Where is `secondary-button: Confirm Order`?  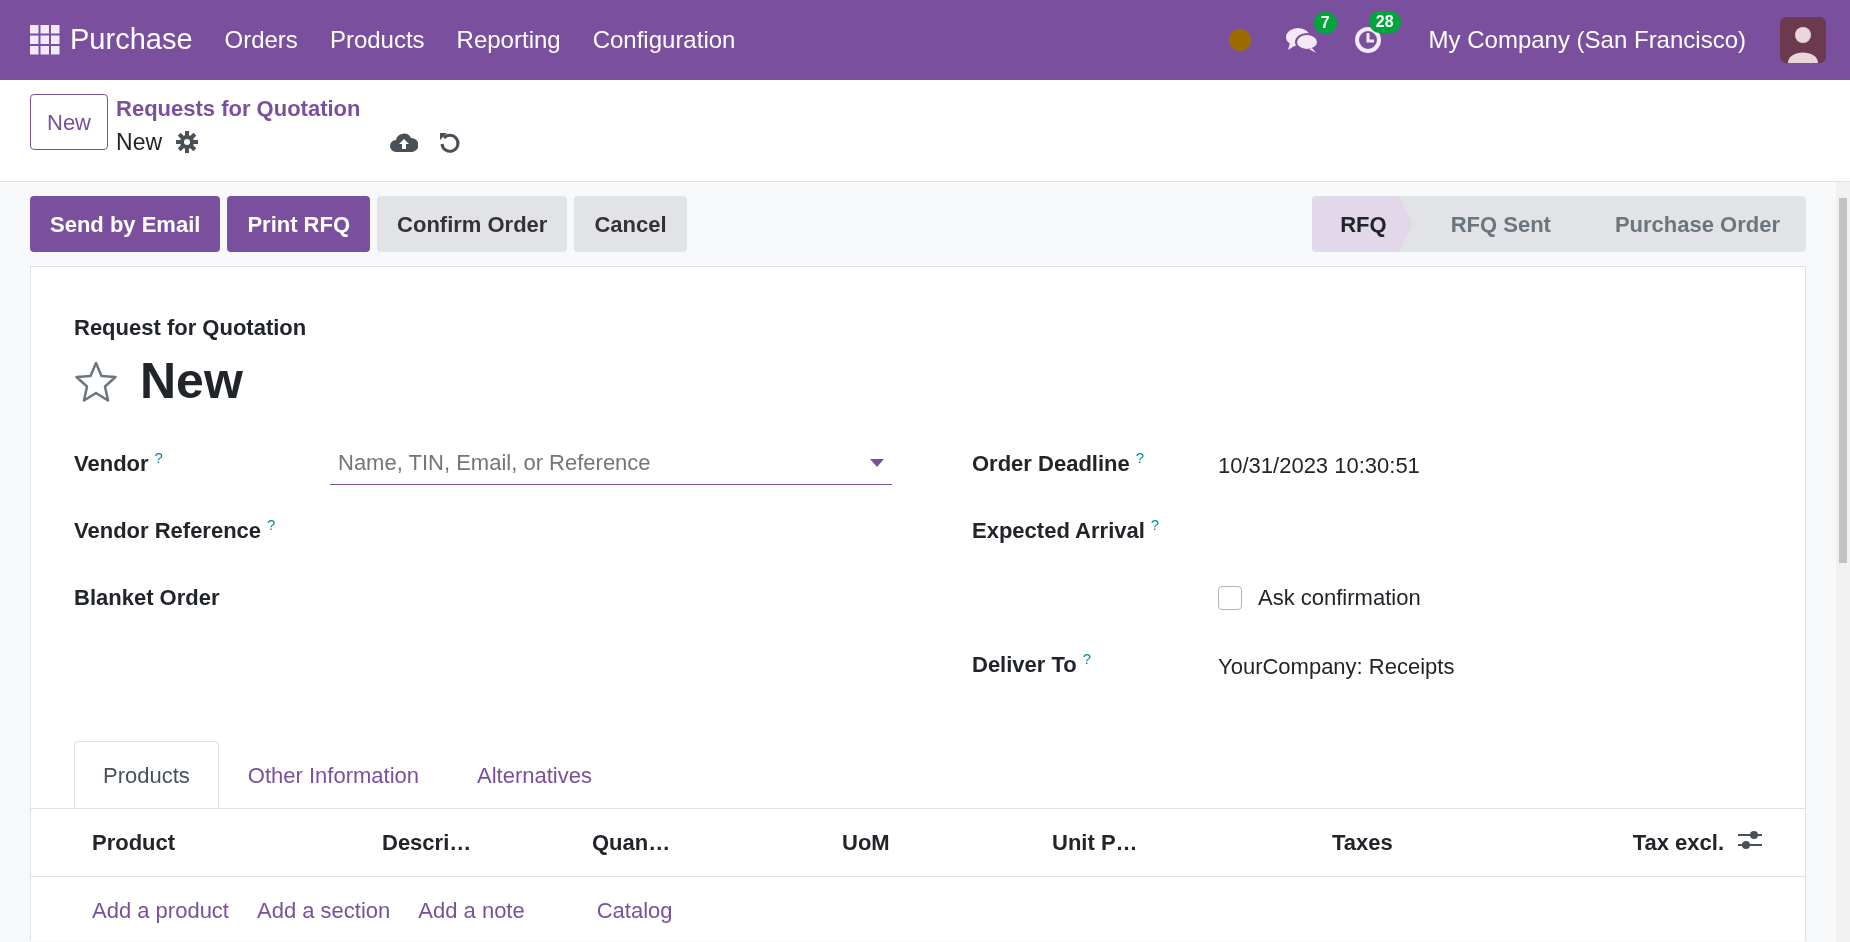
secondary-button: Confirm Order is located at coordinates (472, 224).